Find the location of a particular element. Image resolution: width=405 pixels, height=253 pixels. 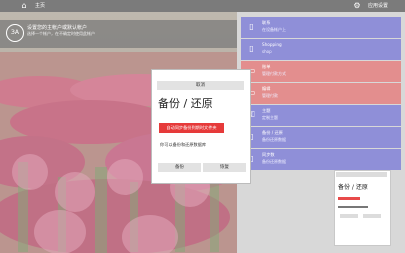

tile-title: 联系 is located at coordinates (266, 22).